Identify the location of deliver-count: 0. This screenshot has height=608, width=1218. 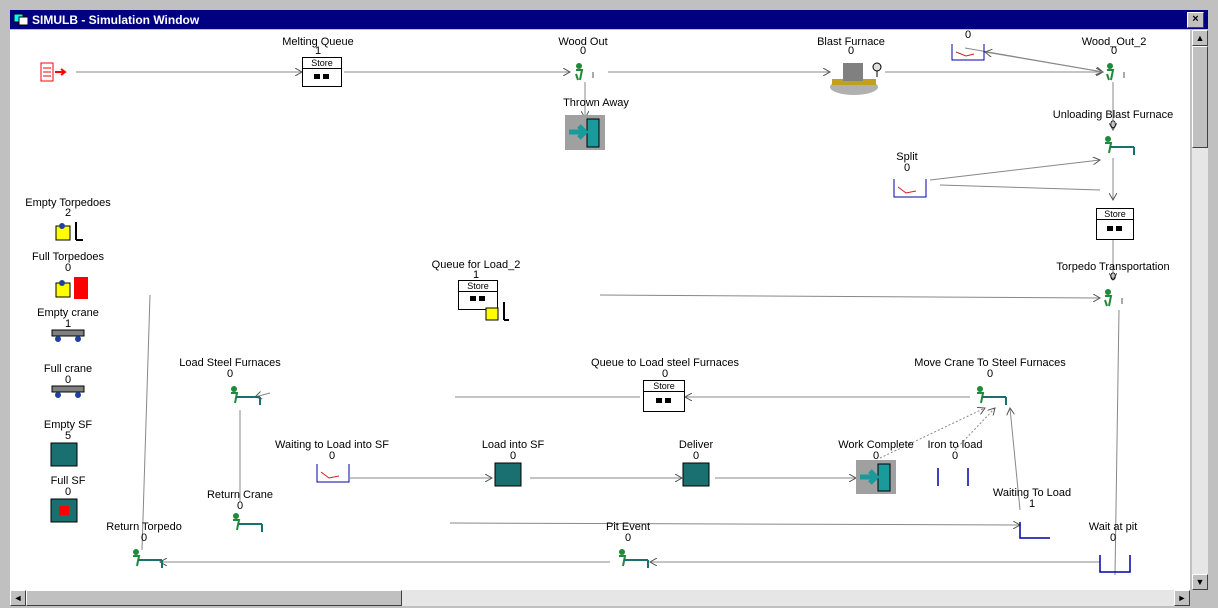
(696, 456).